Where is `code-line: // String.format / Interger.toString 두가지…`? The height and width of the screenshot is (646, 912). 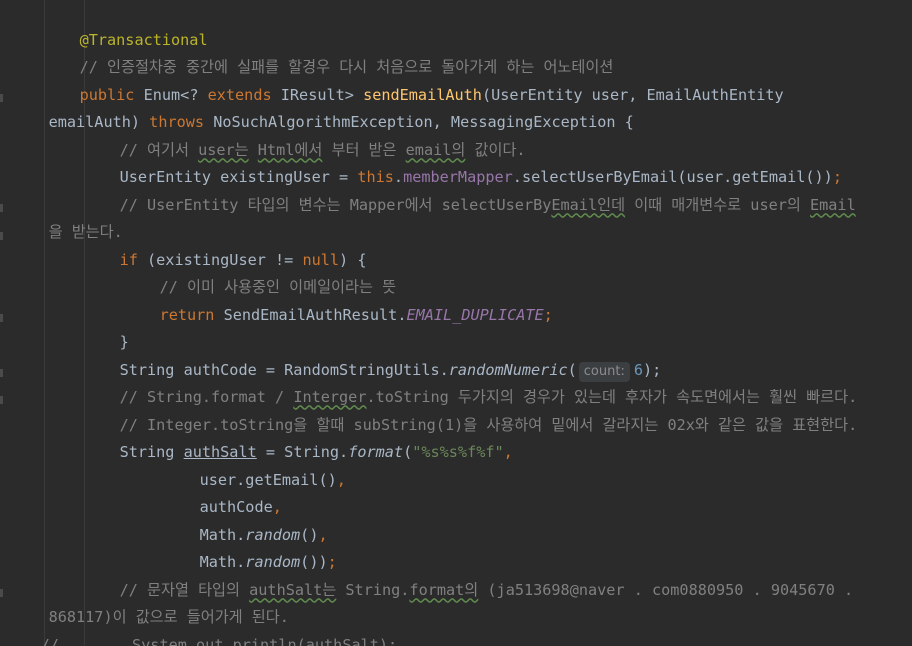
code-line: // String.format / Interger.toString 두가지… is located at coordinates (456, 381).